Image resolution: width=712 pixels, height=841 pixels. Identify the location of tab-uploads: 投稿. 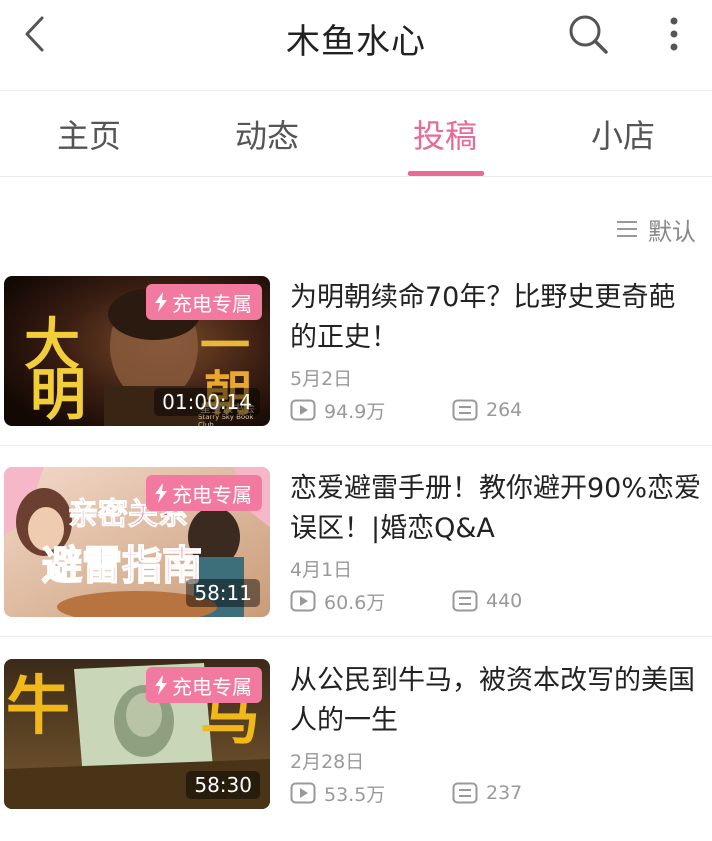
(445, 134).